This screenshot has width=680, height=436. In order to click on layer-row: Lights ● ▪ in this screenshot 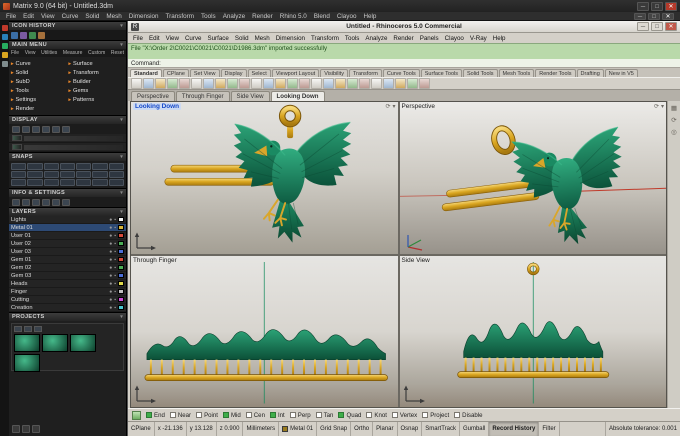, I will do `click(67, 220)`.